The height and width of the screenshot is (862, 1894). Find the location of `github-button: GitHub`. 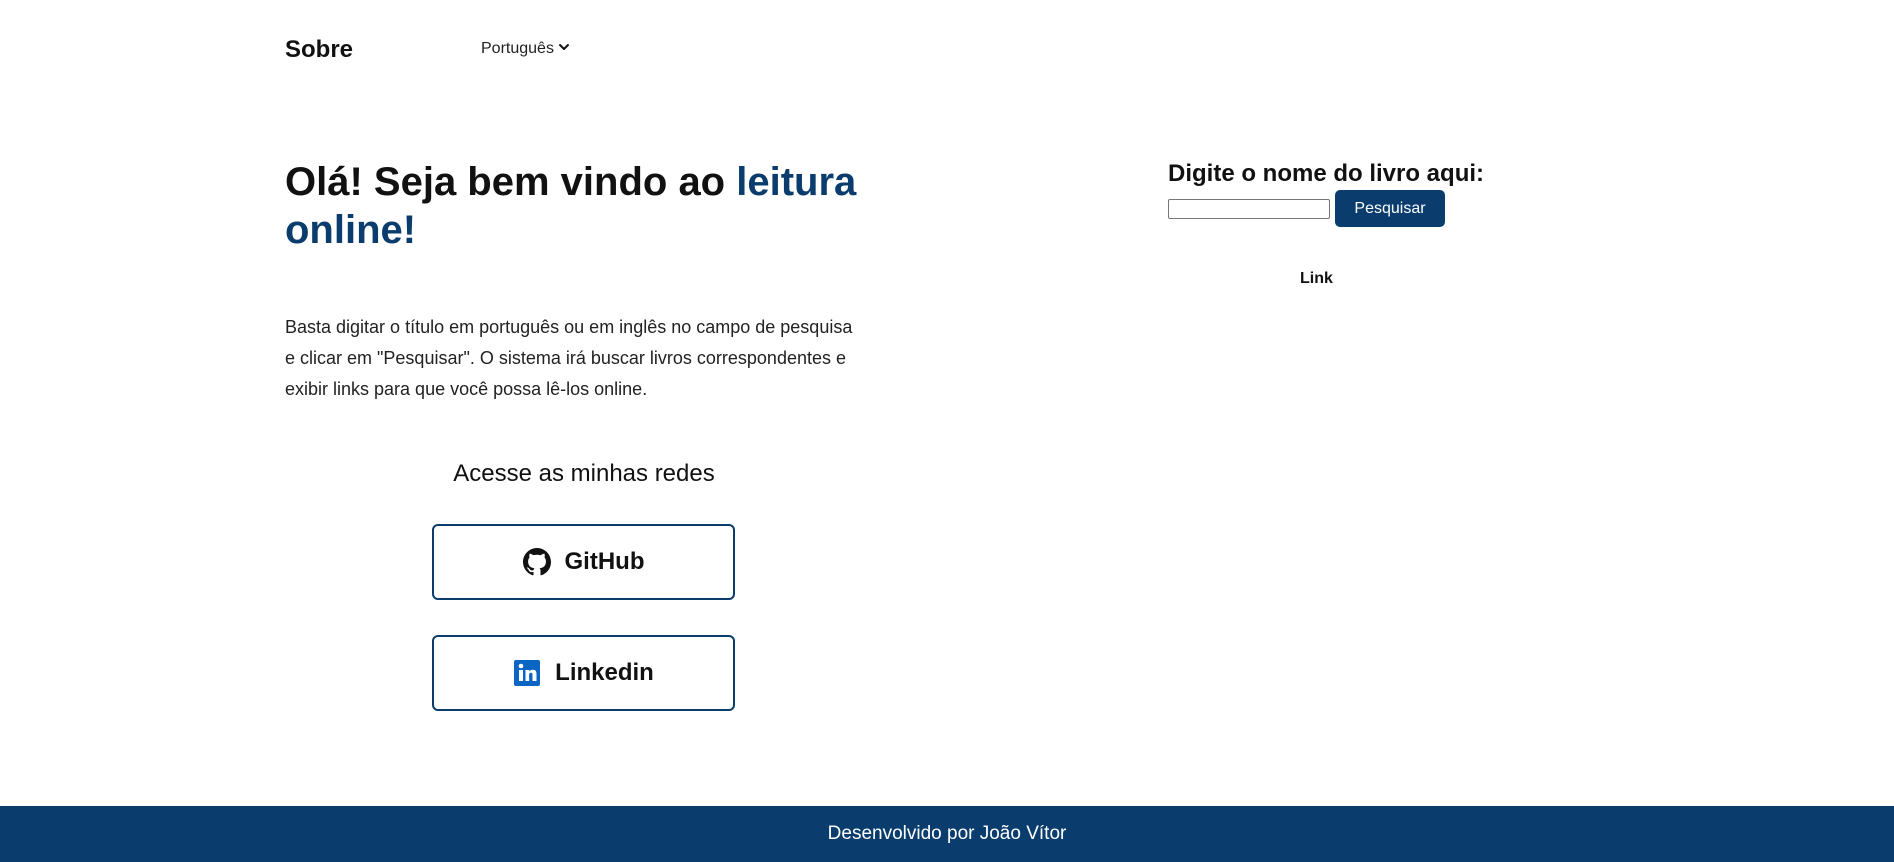

github-button: GitHub is located at coordinates (583, 562).